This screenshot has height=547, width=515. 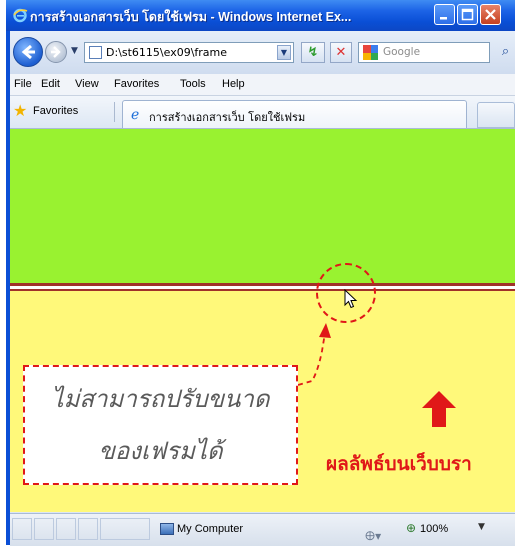 I want to click on refresh-icon: ↯, so click(x=313, y=52).